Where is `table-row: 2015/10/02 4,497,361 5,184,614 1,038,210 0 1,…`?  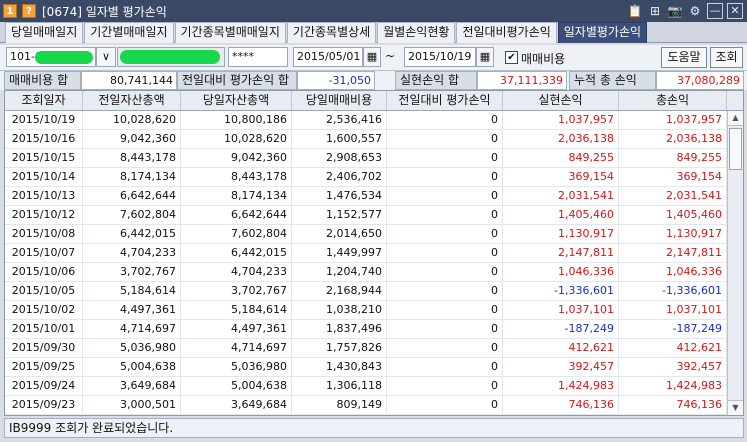
table-row: 2015/10/02 4,497,361 5,184,614 1,038,210 0 1,… is located at coordinates (374, 310).